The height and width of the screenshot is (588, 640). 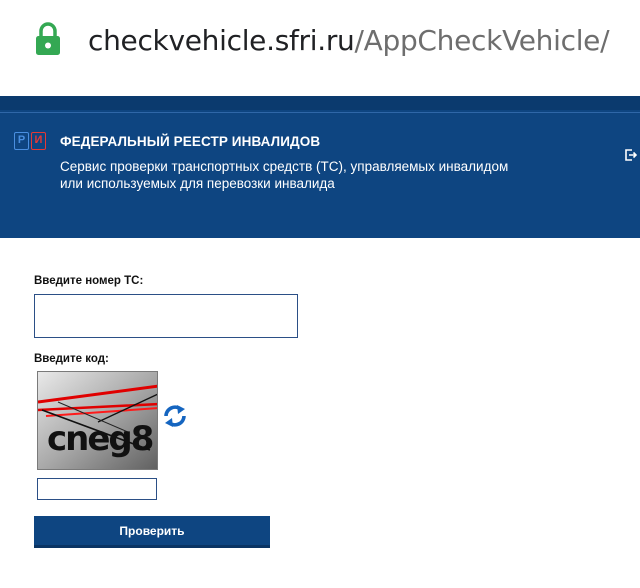 What do you see at coordinates (38, 141) in the screenshot?
I see `logo-letter-i: И` at bounding box center [38, 141].